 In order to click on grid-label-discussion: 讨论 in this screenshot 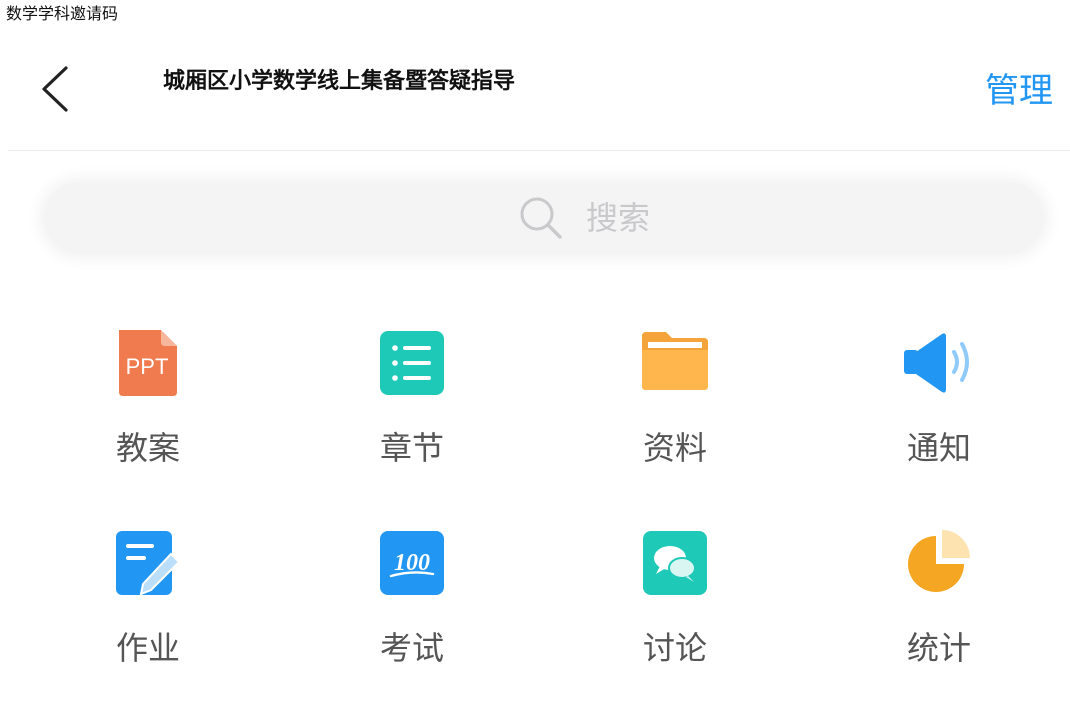, I will do `click(674, 648)`.